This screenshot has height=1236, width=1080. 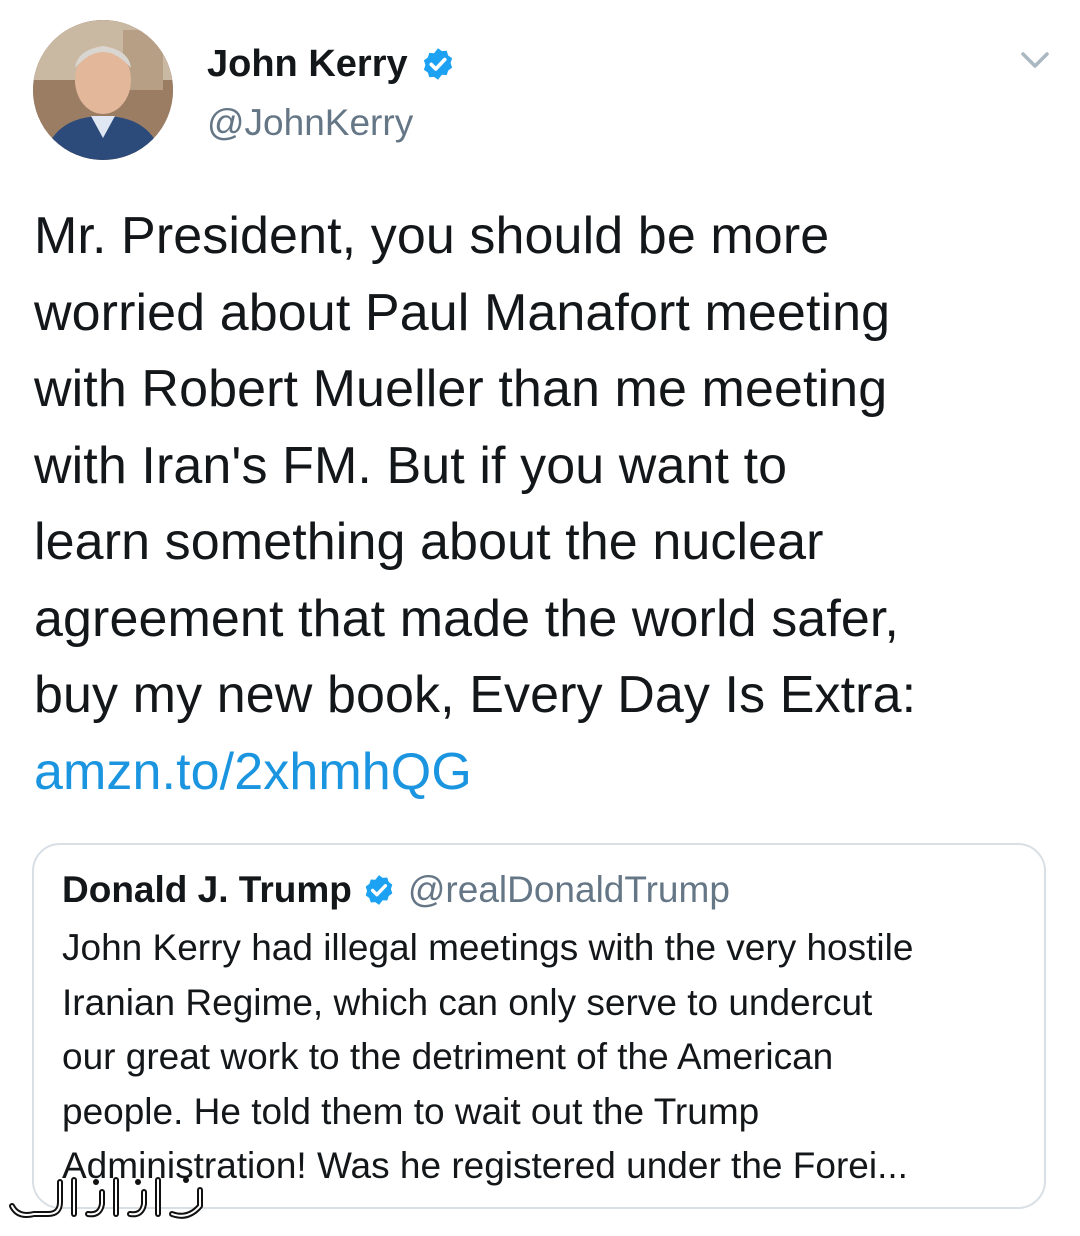 What do you see at coordinates (429, 542) in the screenshot?
I see `tweet-text-line: learn something about the nuclear` at bounding box center [429, 542].